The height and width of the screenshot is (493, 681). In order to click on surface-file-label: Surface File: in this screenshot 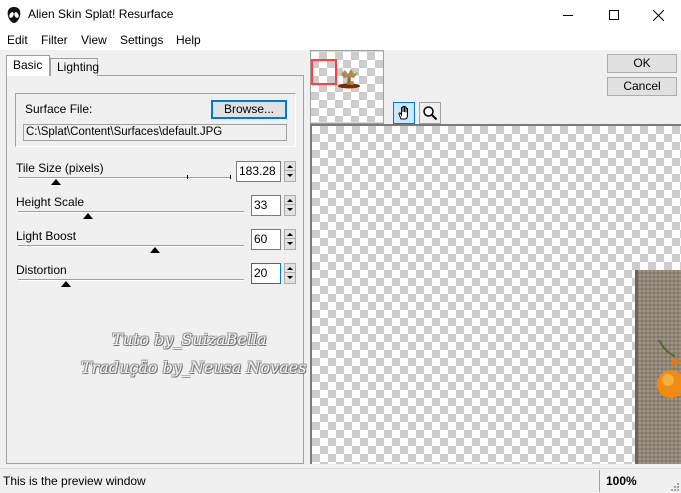, I will do `click(59, 109)`.